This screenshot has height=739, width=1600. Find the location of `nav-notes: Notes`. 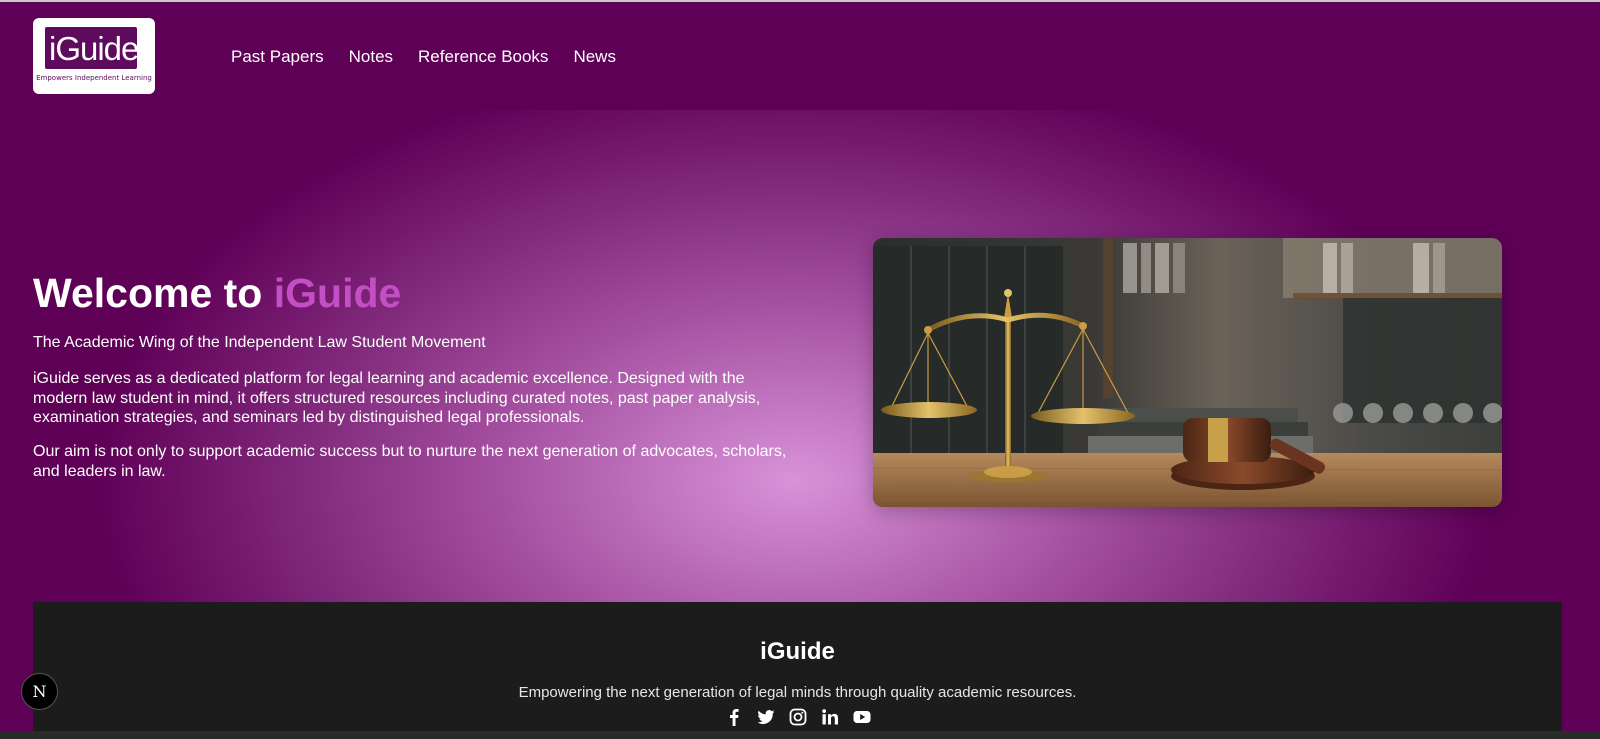

nav-notes: Notes is located at coordinates (371, 57).